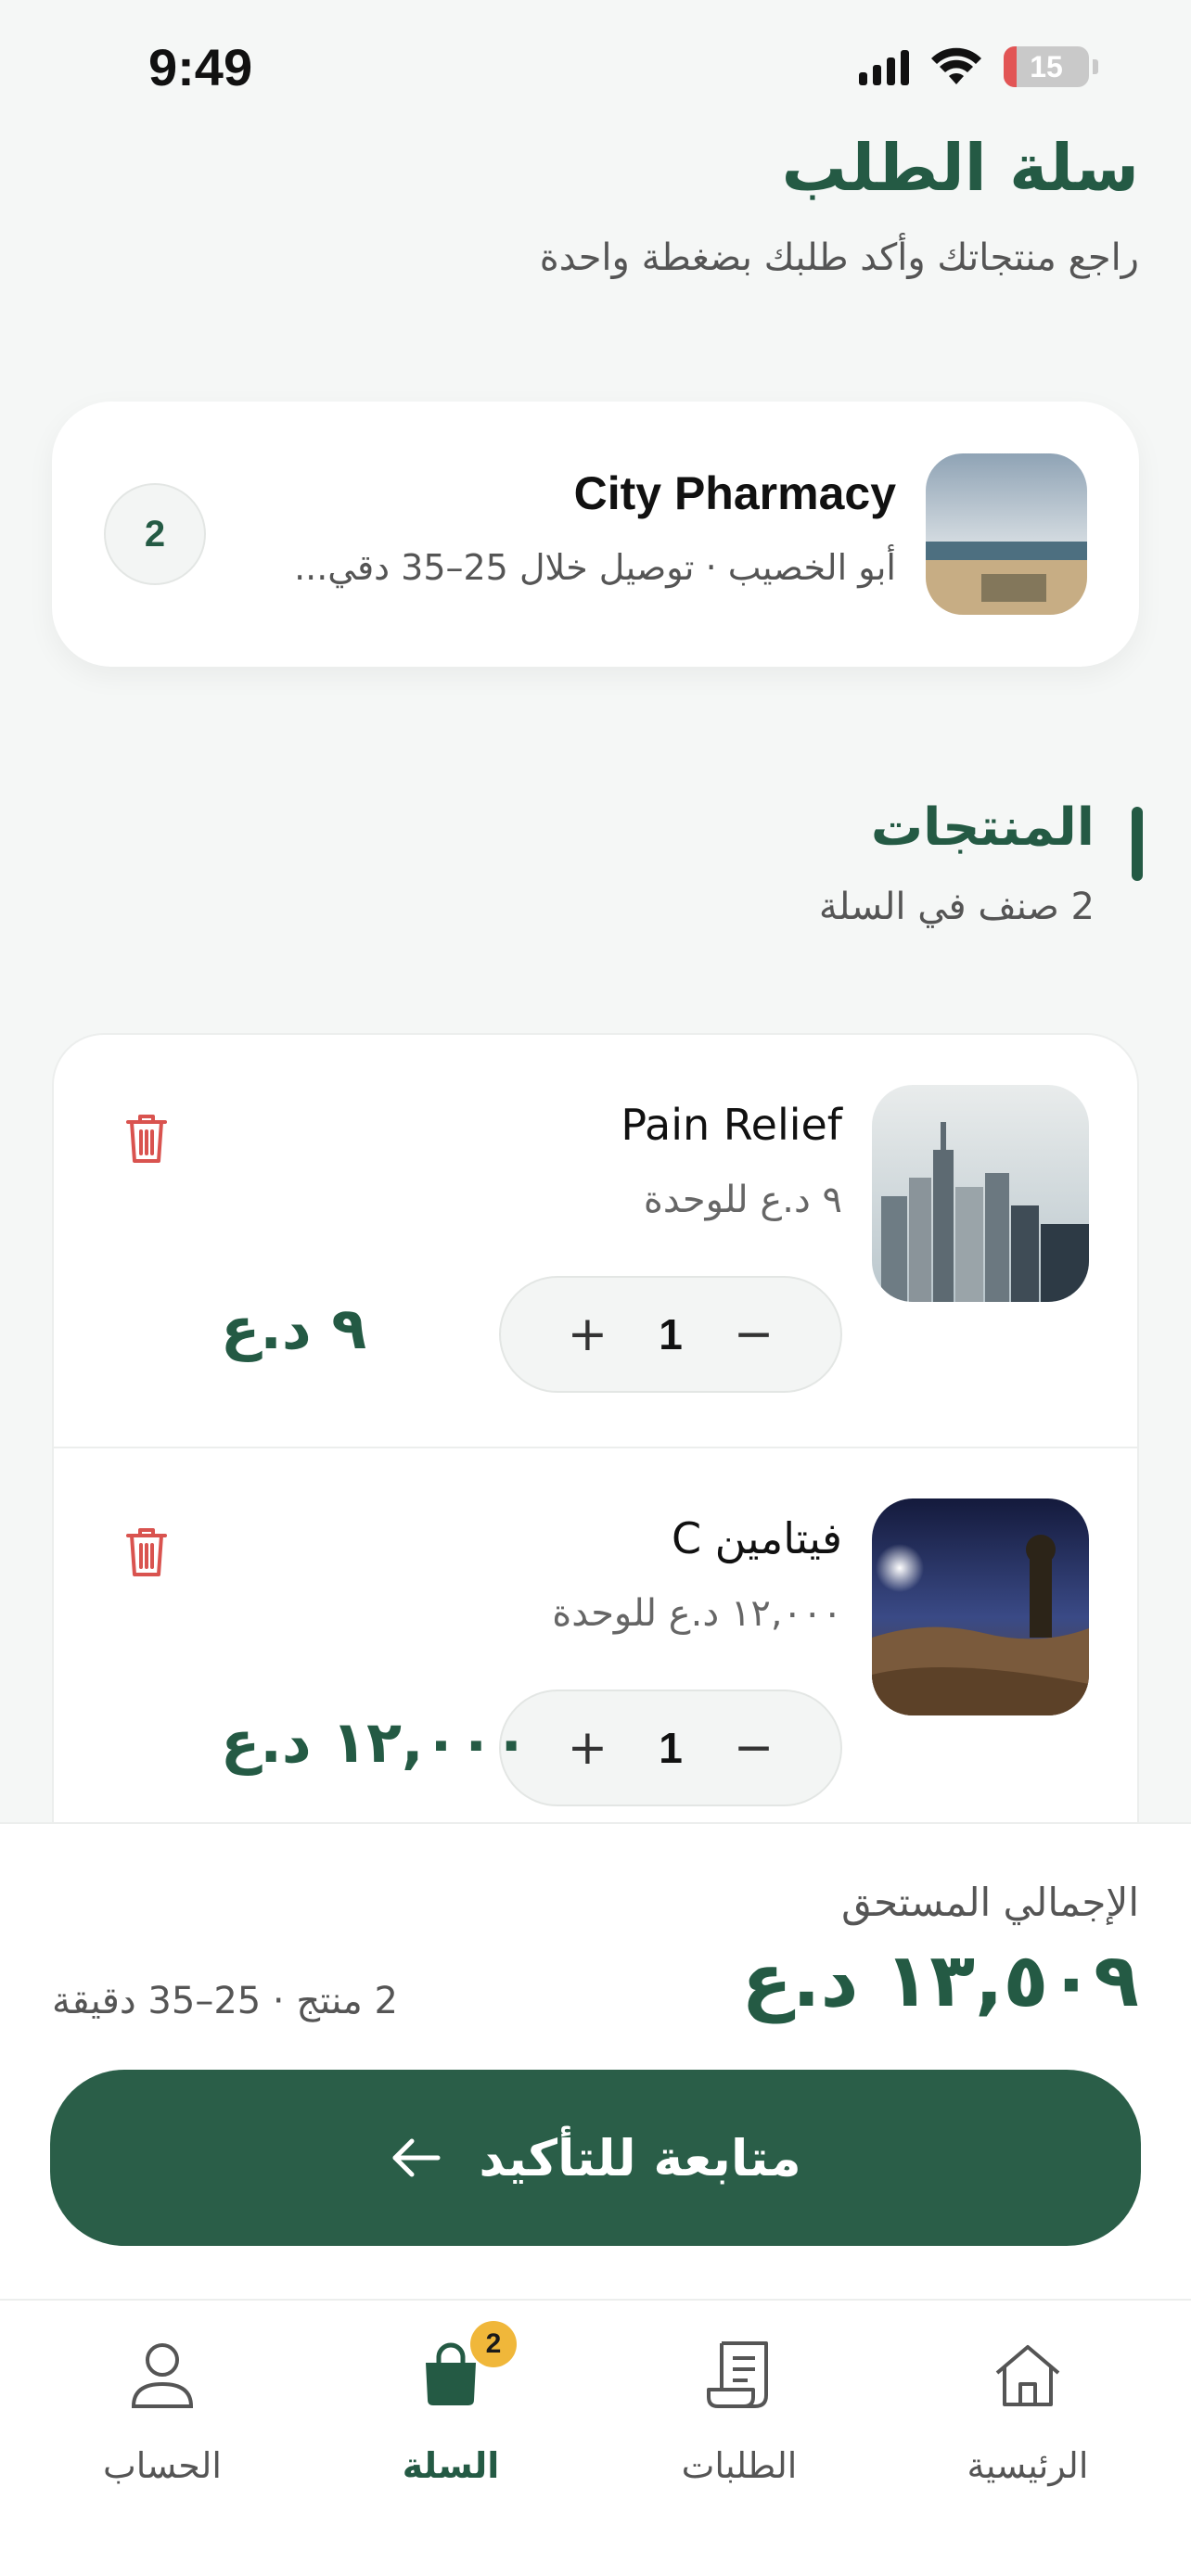  I want to click on battery-percentage: 15, so click(1047, 66).